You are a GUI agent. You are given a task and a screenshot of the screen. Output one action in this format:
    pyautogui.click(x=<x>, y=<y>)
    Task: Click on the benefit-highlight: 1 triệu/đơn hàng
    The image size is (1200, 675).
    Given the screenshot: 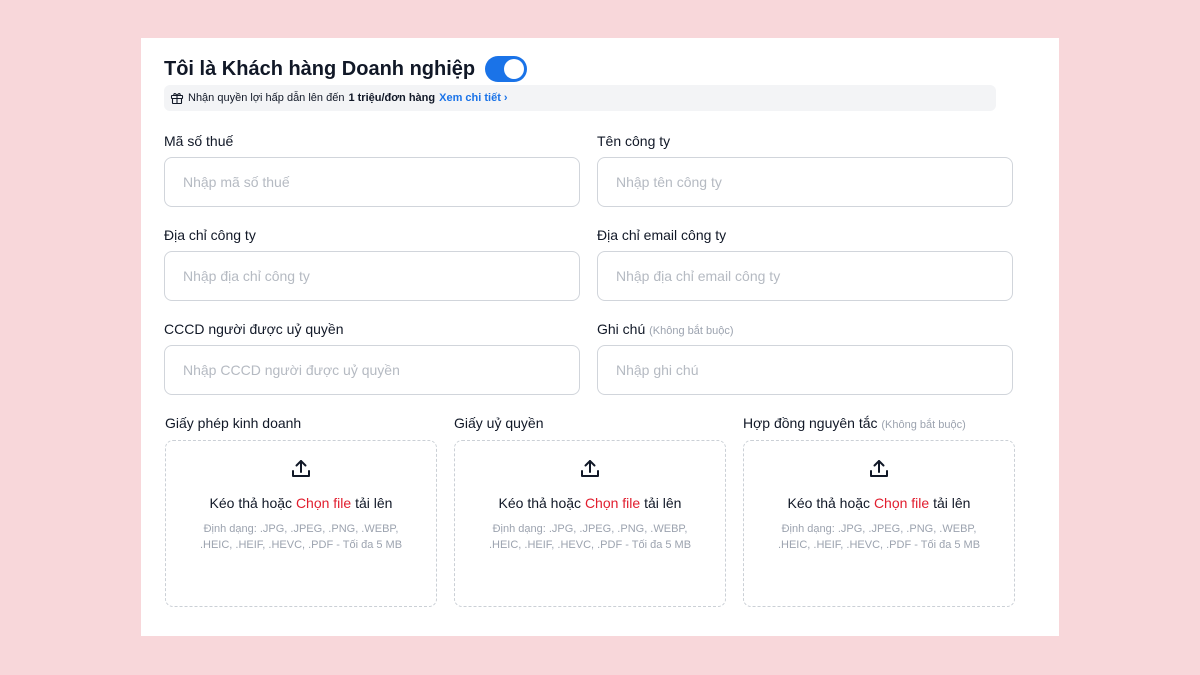 What is the action you would take?
    pyautogui.click(x=392, y=98)
    